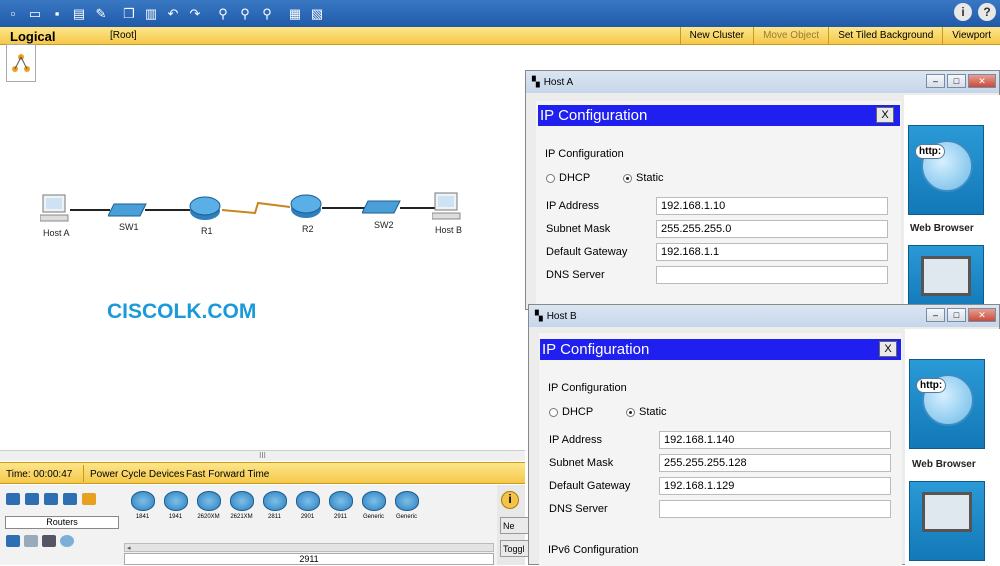  Describe the element at coordinates (510, 500) in the screenshot. I see `scenario-info-icon: i` at that location.